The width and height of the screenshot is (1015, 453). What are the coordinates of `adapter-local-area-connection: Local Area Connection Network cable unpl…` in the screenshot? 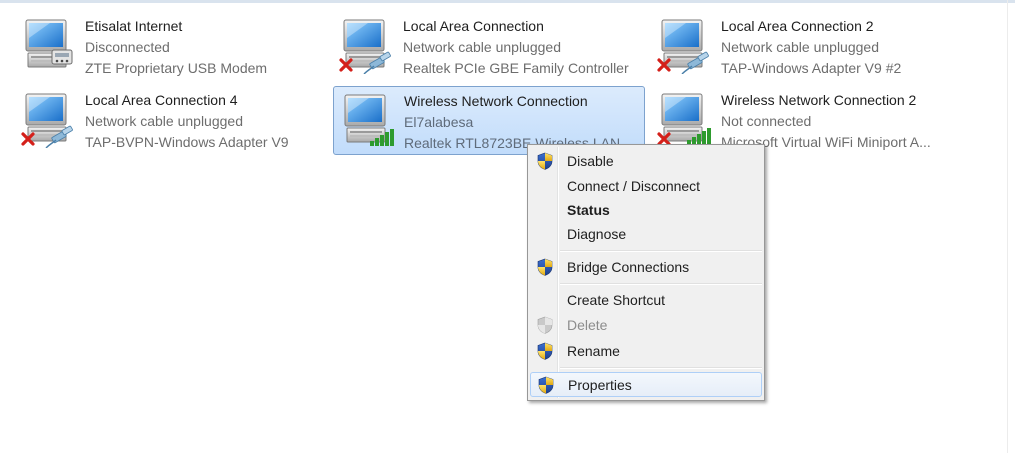 It's located at (483, 45).